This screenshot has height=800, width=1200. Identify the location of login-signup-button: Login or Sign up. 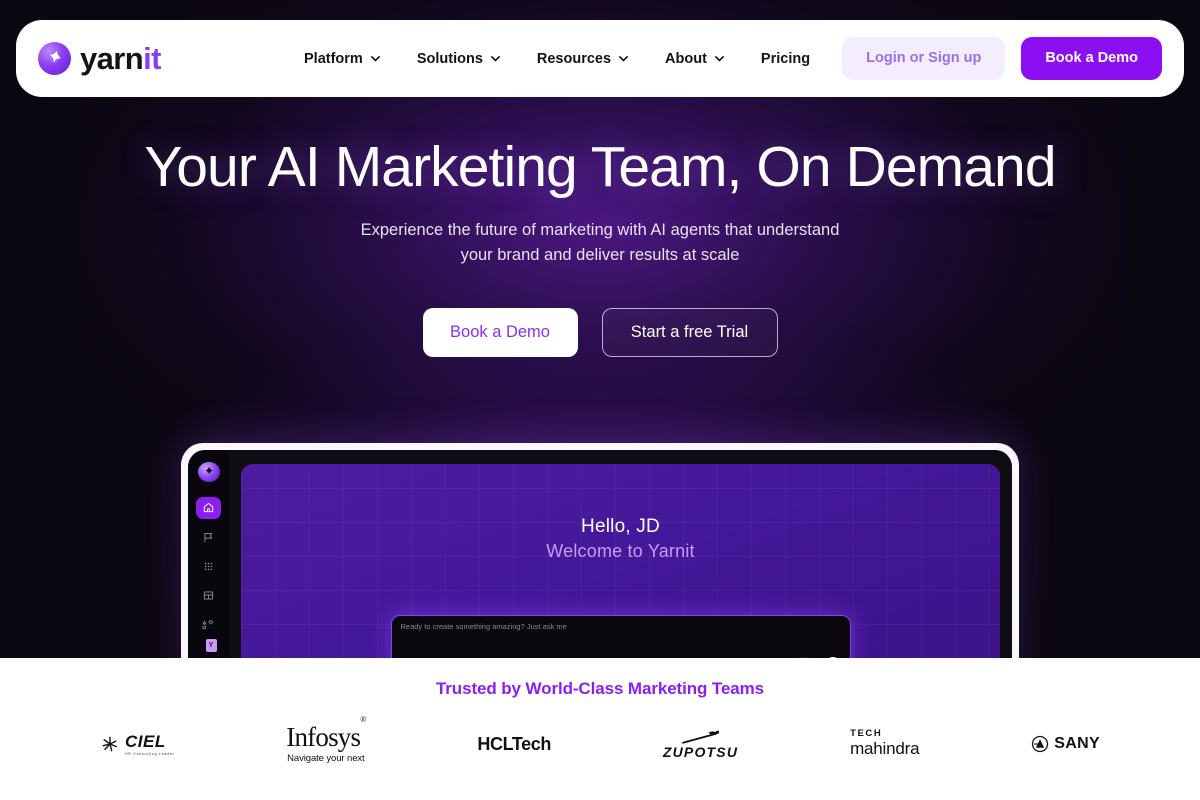
(924, 58).